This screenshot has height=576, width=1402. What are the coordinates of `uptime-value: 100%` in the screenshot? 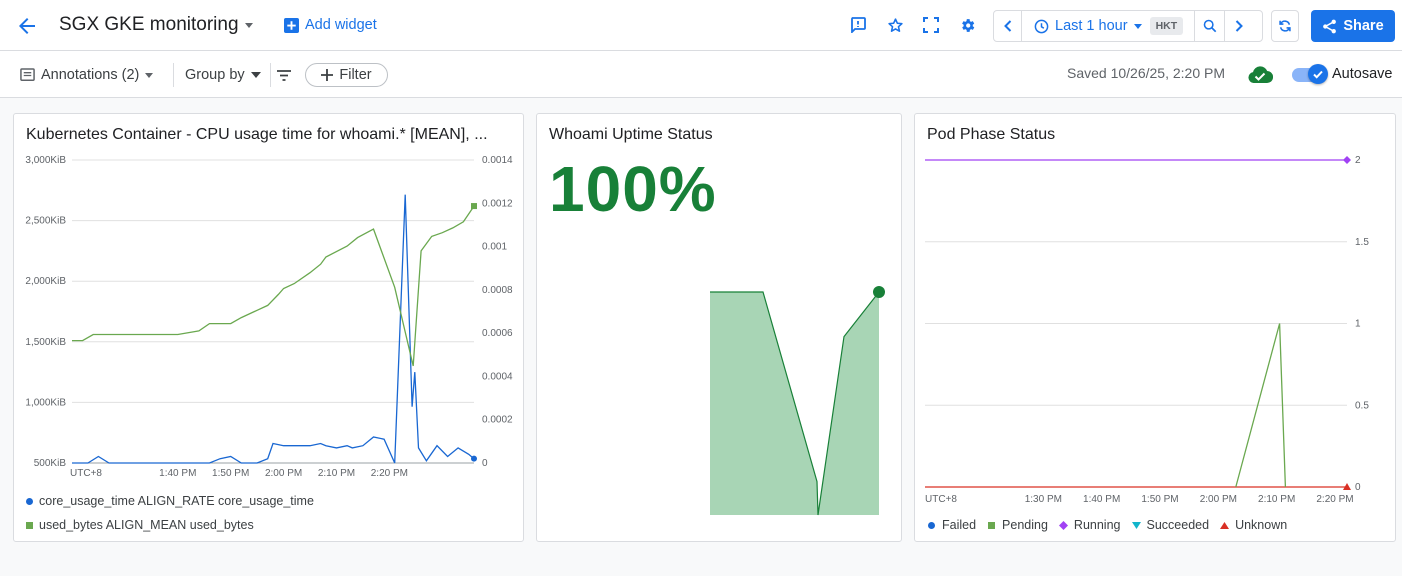 It's located at (633, 189).